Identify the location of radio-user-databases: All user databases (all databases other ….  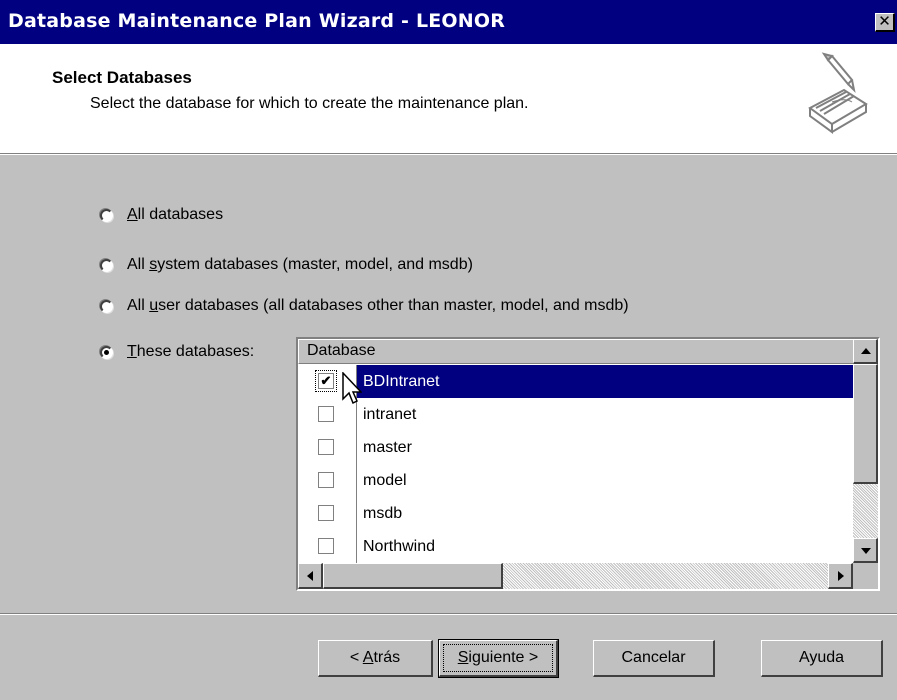
(364, 306).